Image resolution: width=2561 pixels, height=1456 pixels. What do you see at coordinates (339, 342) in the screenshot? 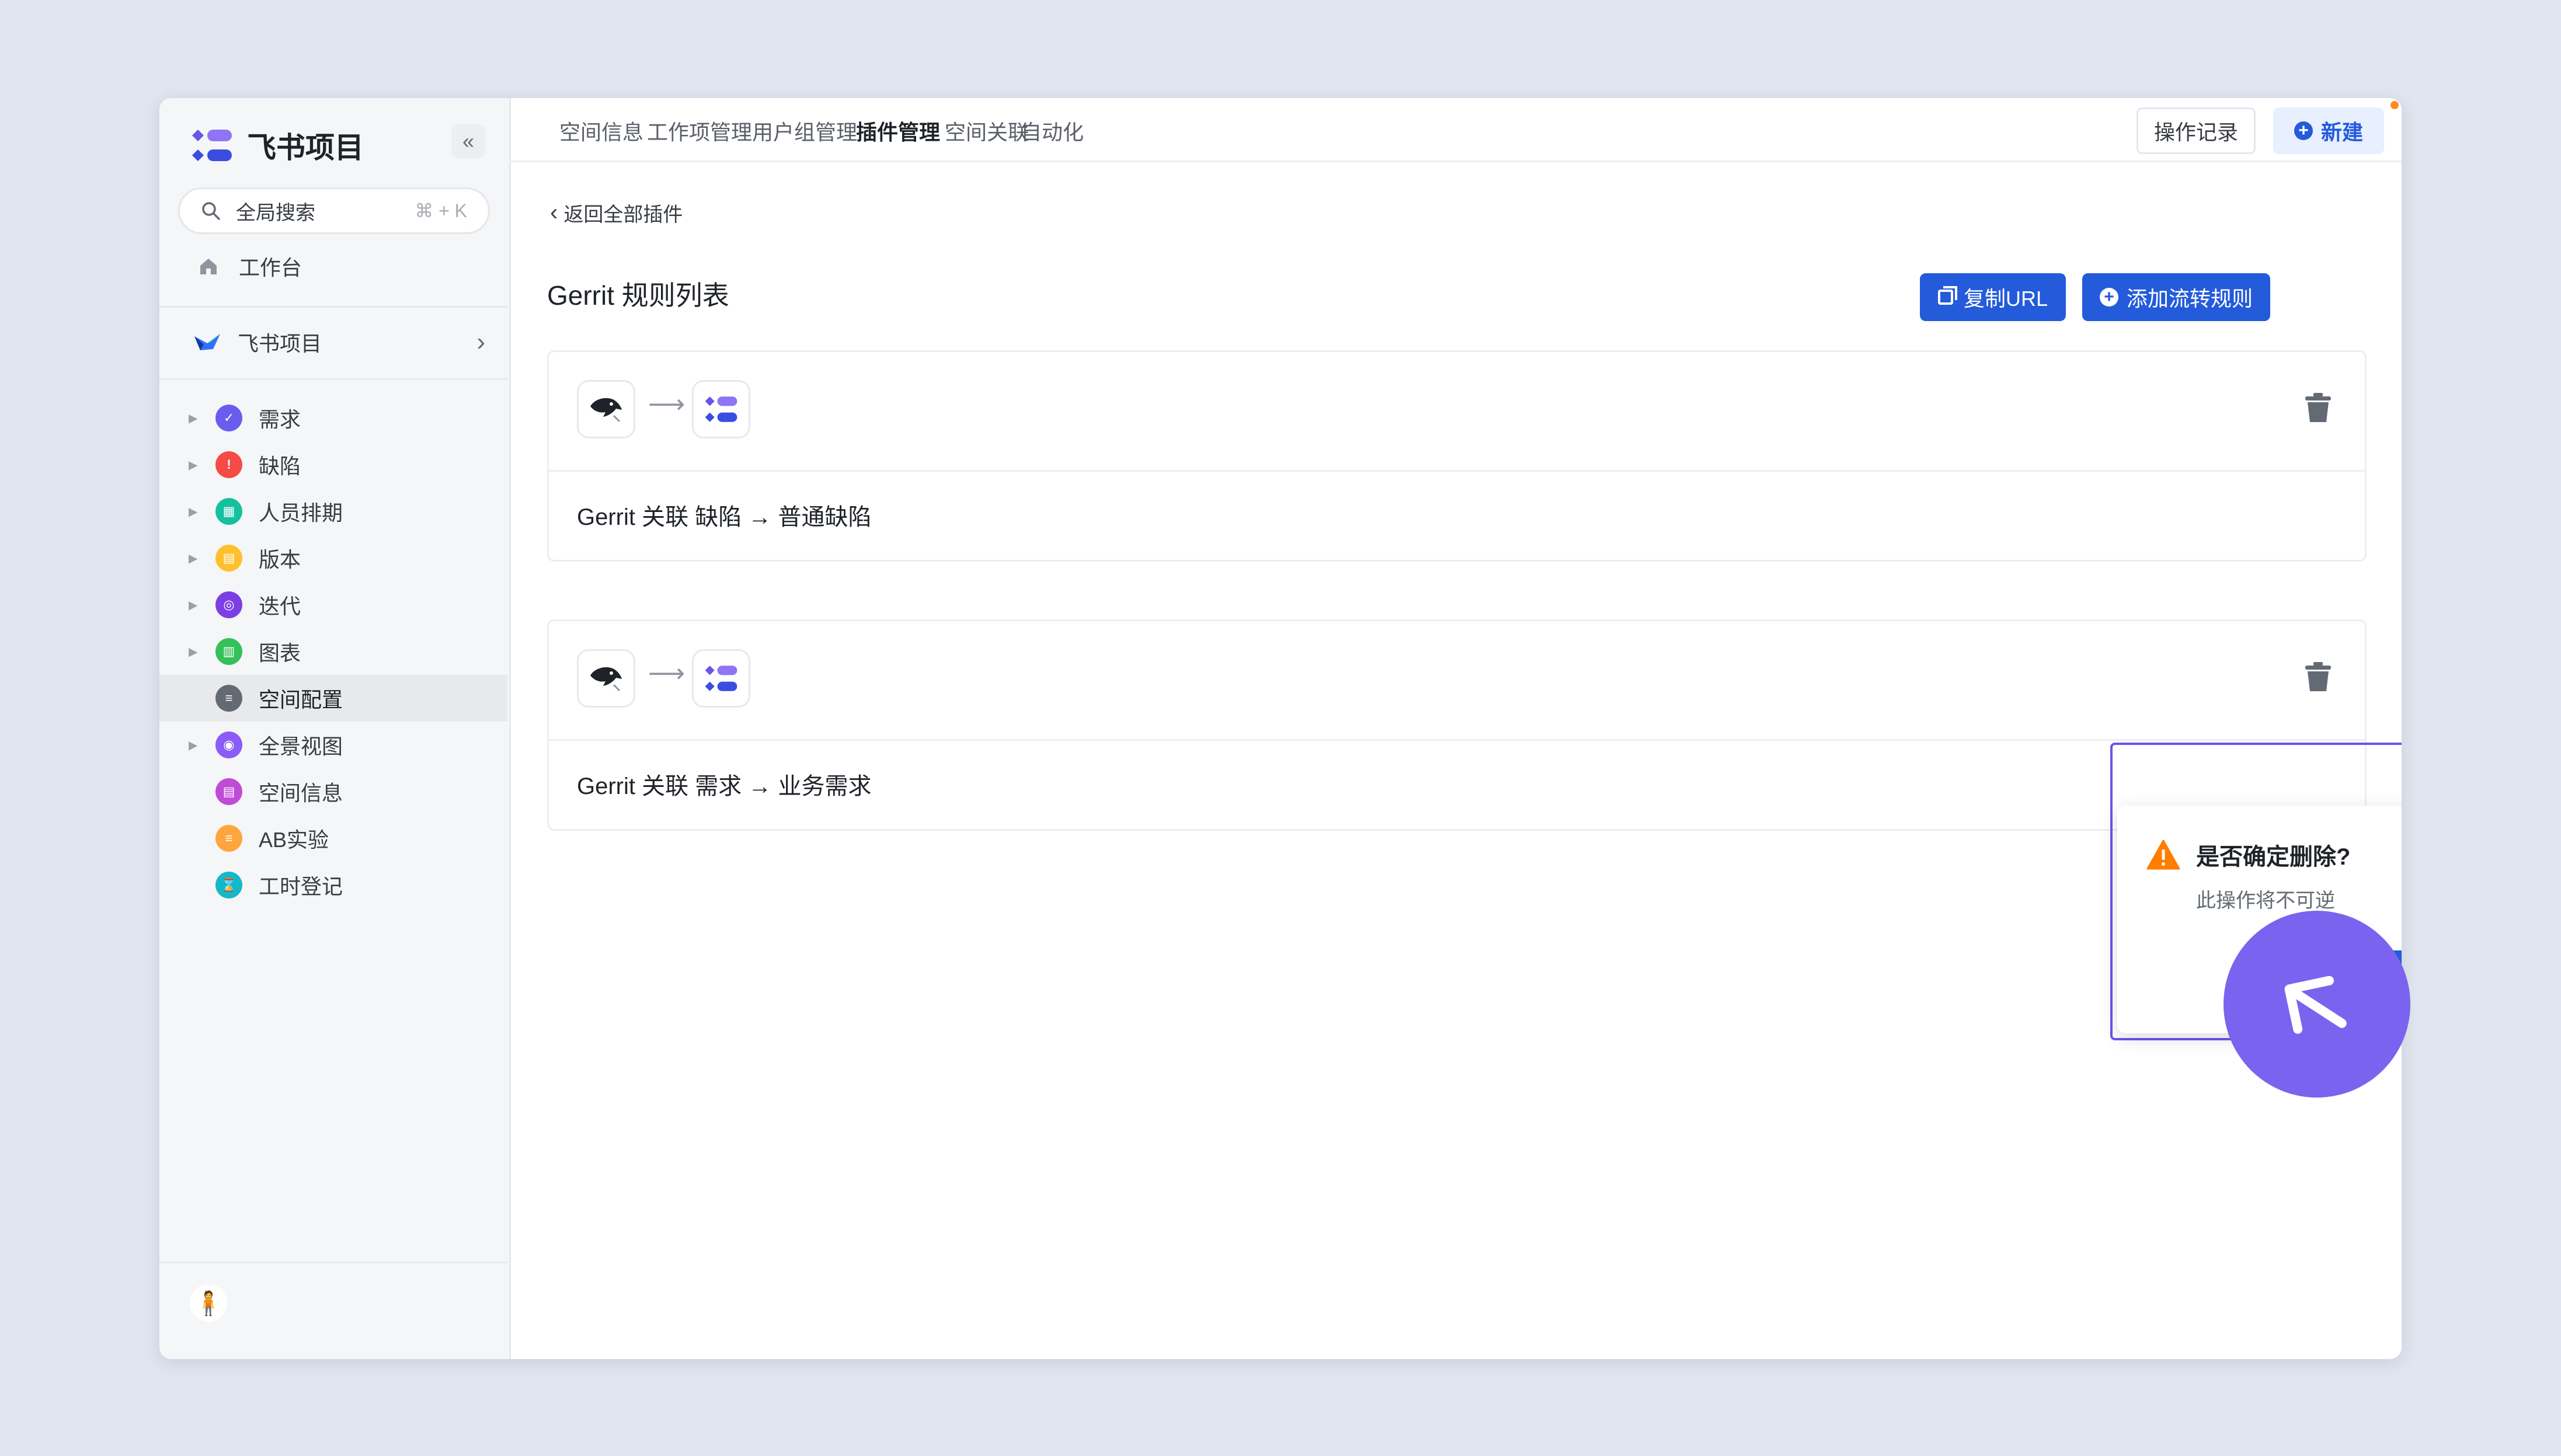
I see `space-switcher: 飞书项目 ›` at bounding box center [339, 342].